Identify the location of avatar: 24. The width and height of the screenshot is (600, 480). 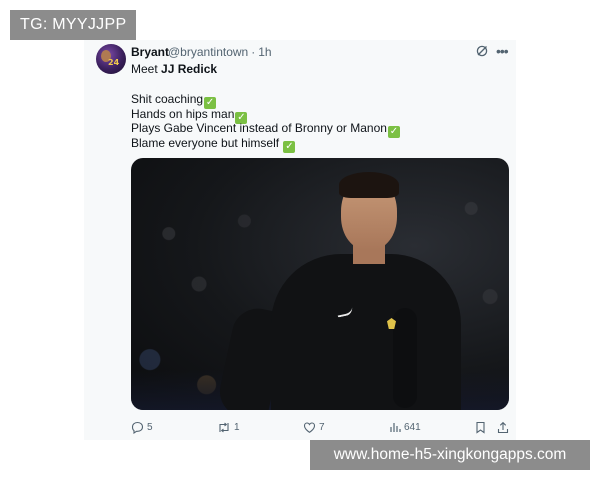
(111, 59).